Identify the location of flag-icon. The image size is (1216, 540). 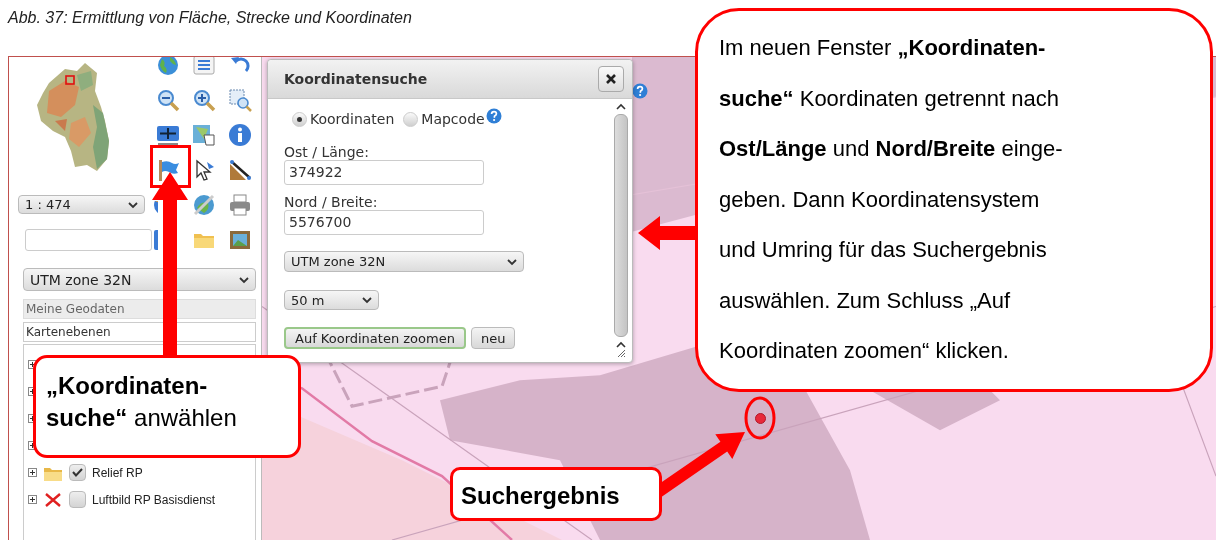
(168, 169).